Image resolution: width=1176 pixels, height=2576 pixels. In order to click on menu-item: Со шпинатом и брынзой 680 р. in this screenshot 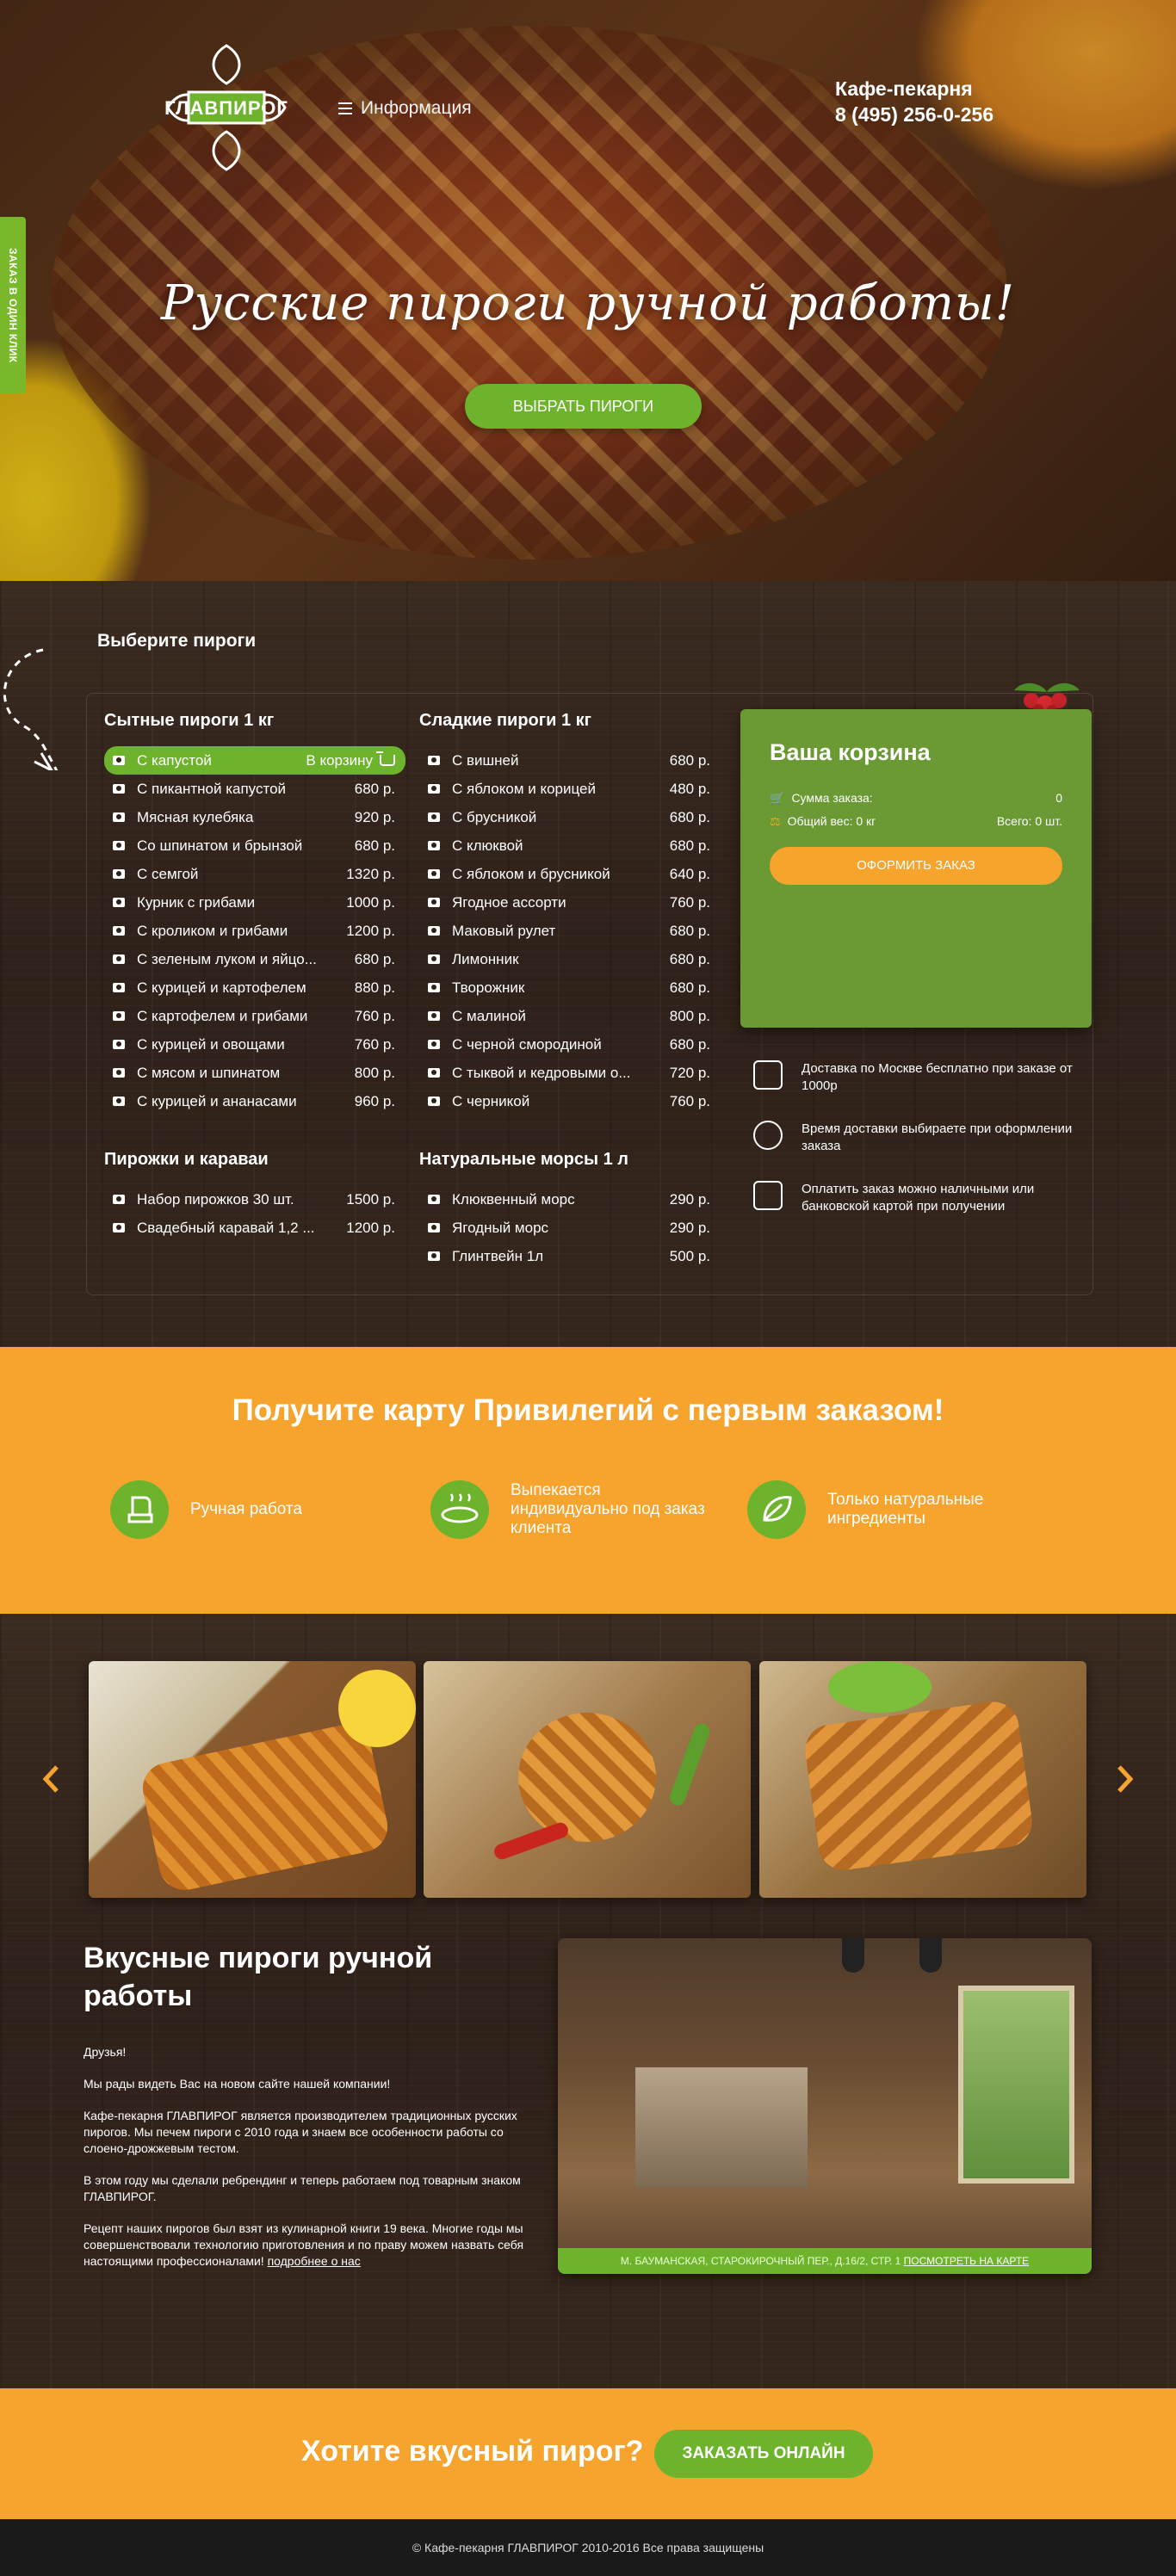, I will do `click(254, 845)`.